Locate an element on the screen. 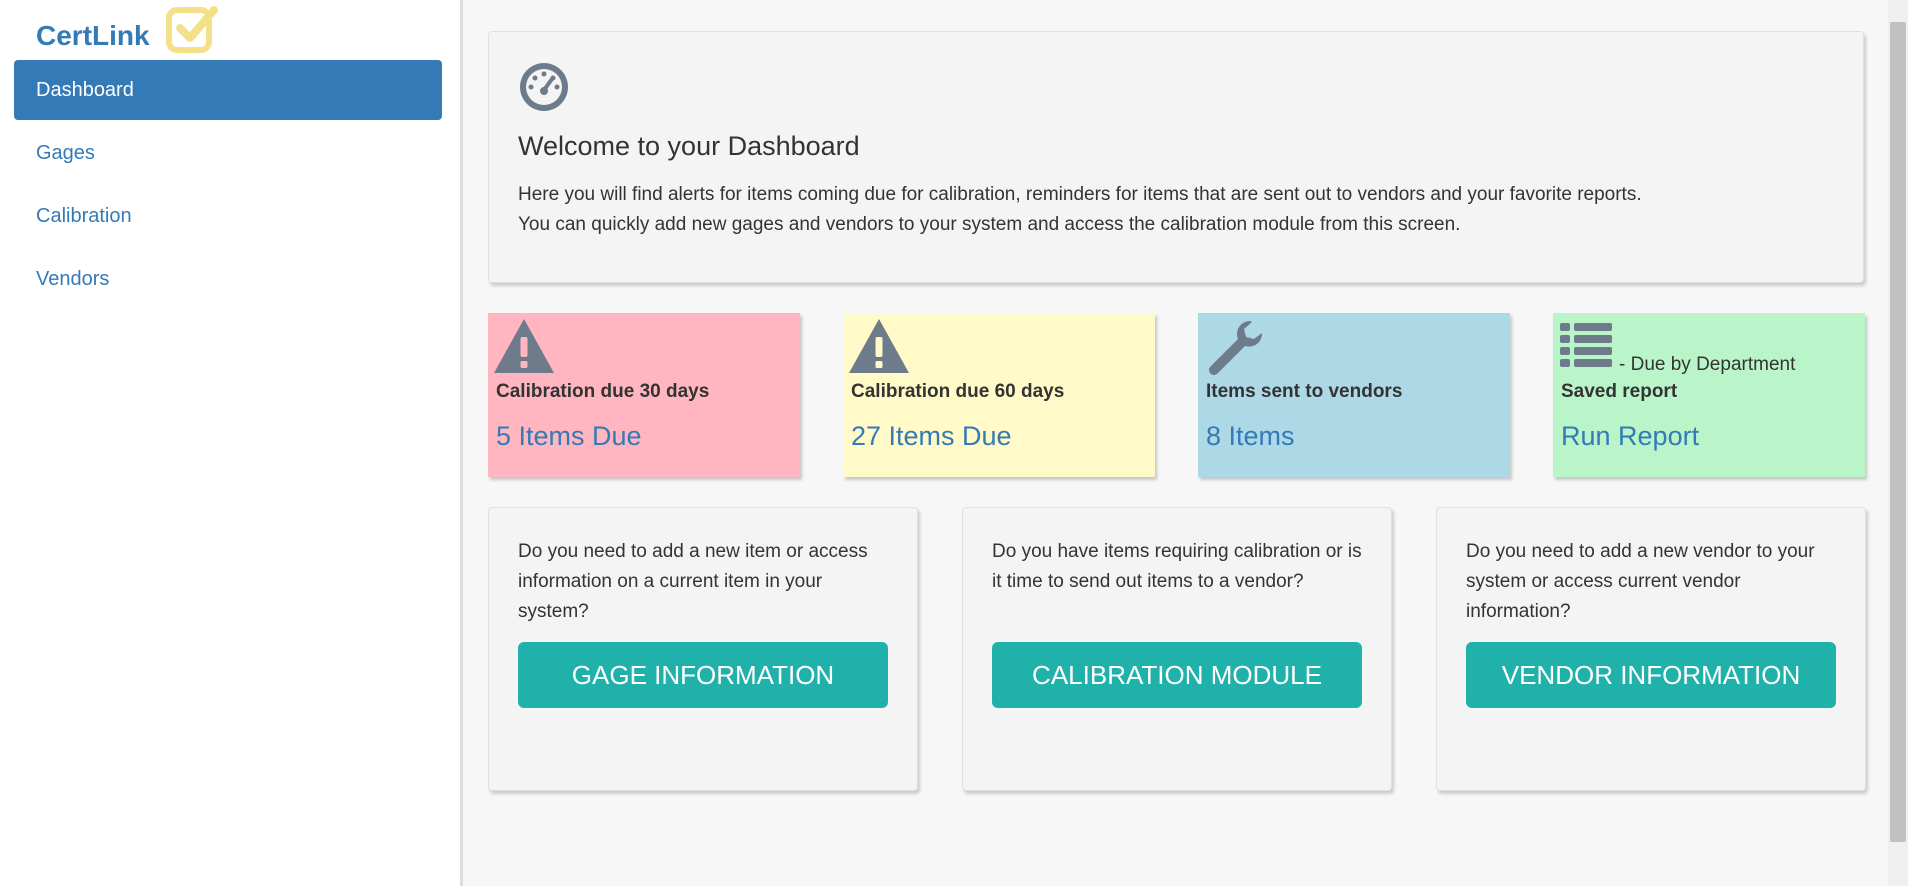  items-link: 8 Items is located at coordinates (1250, 436).